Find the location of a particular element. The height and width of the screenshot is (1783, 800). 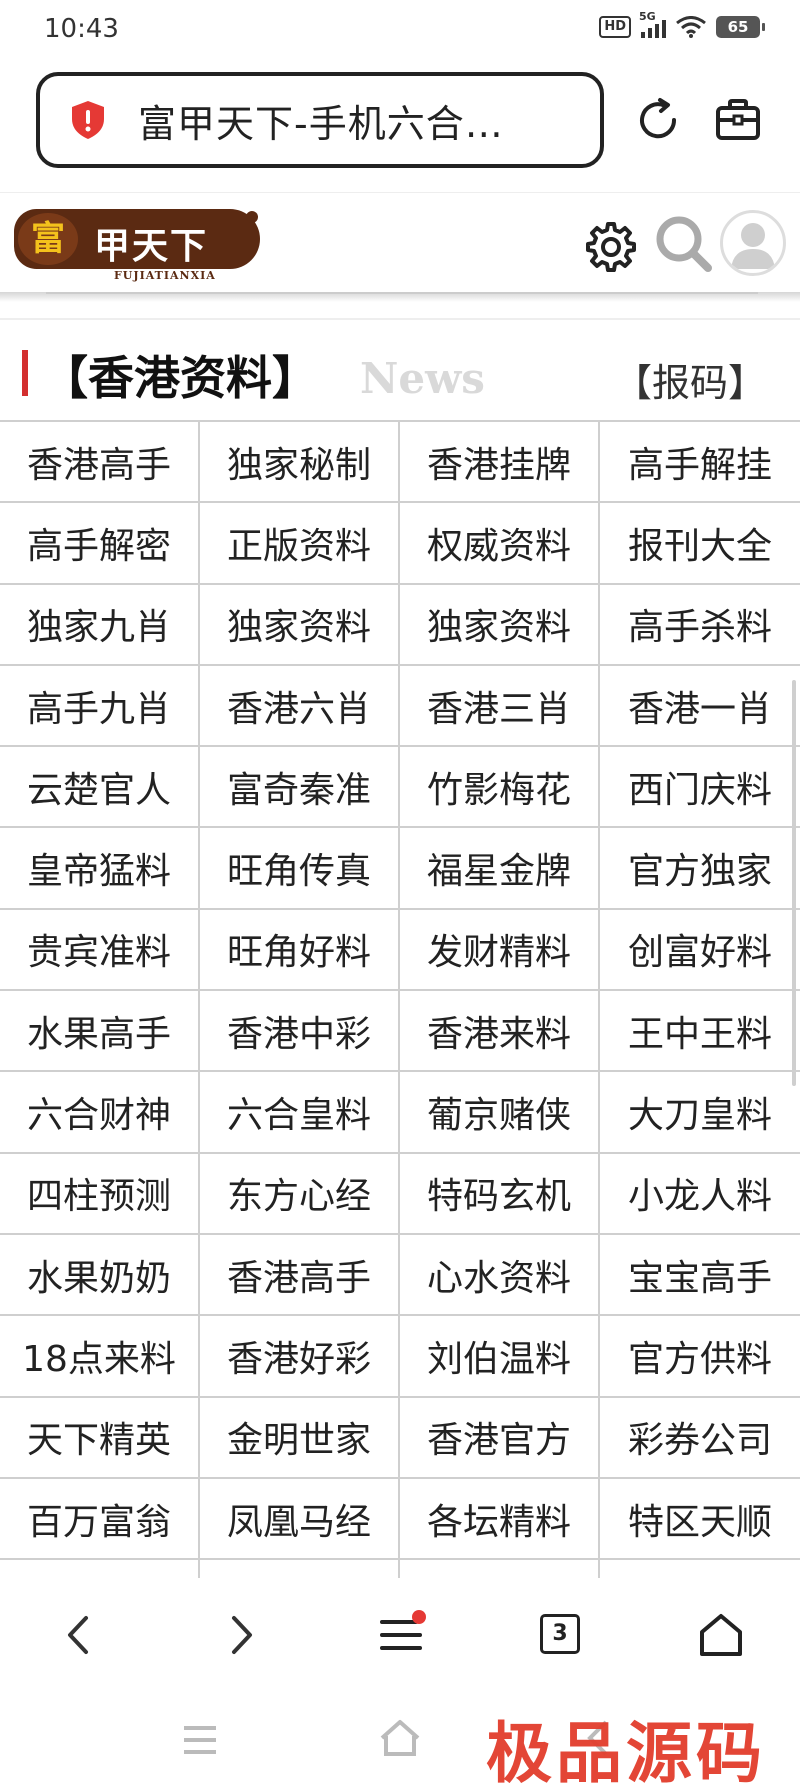

grid-link: 水果奶奶 is located at coordinates (100, 1275).